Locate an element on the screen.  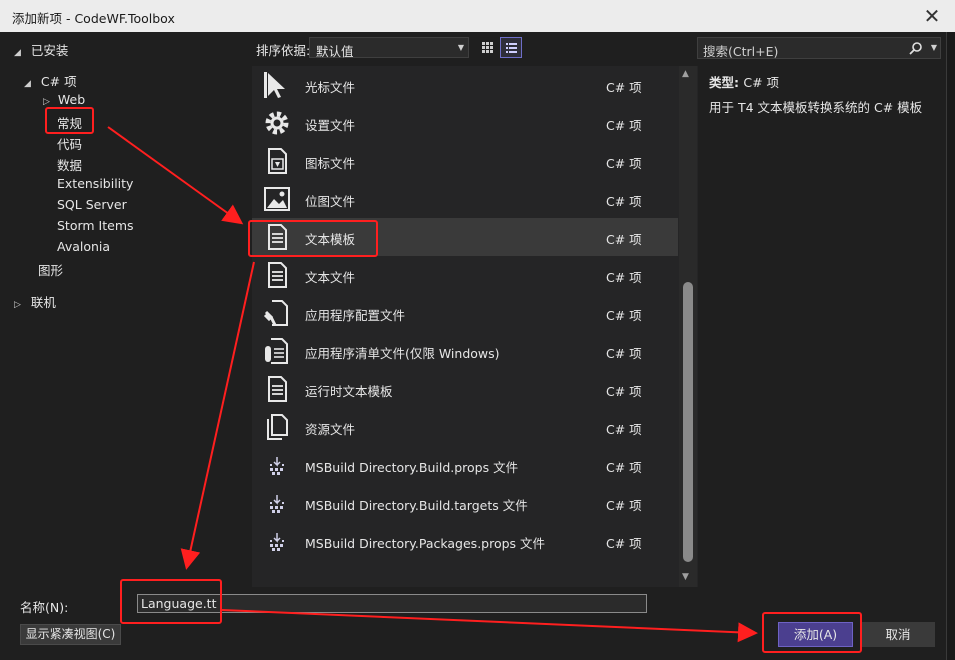
arrow-to-add is located at coordinates (489, 626).